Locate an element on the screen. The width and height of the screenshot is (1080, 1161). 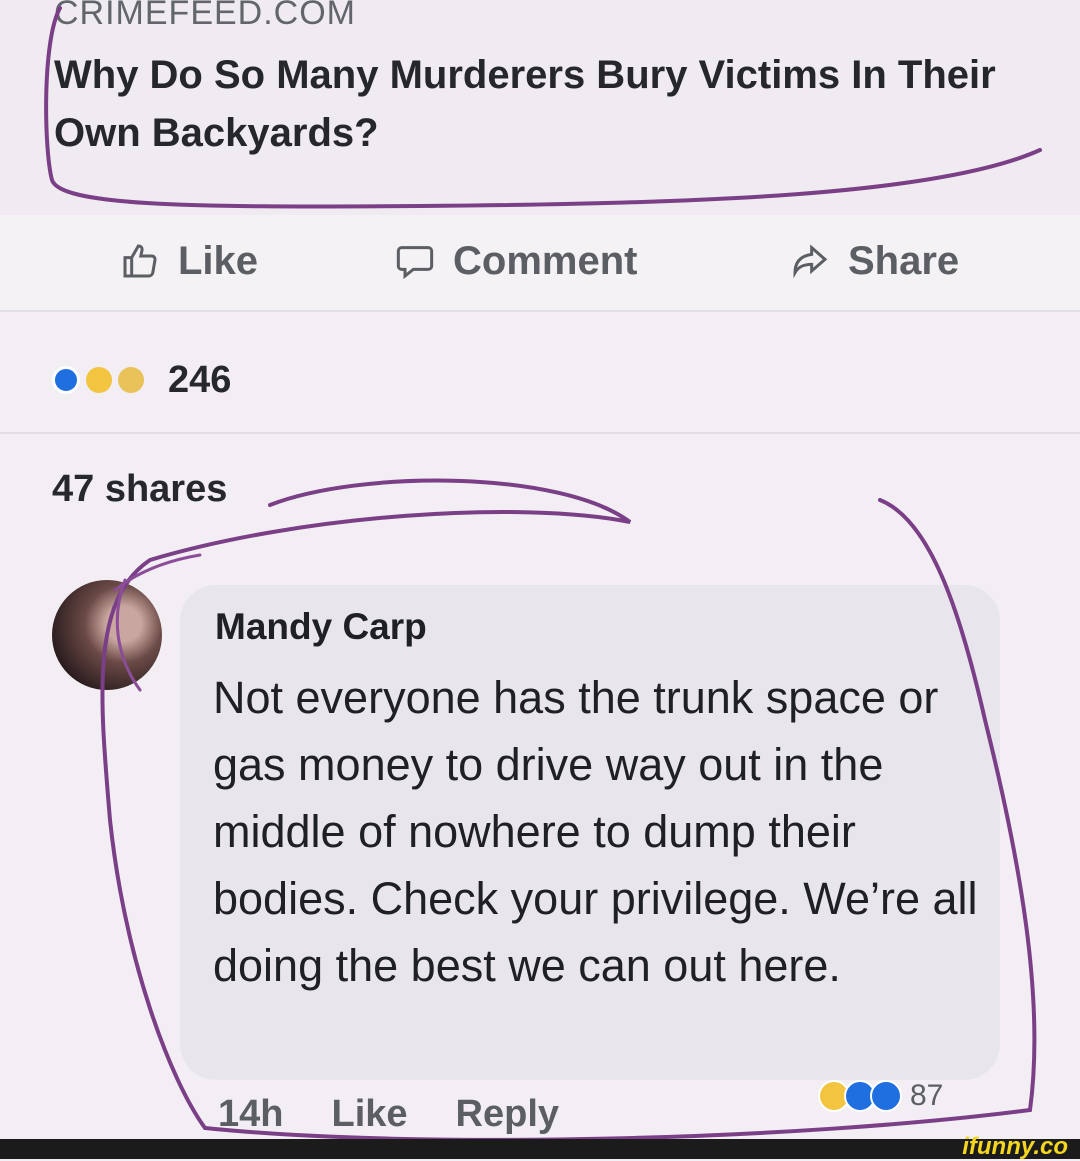
comment-bubble-icon is located at coordinates (415, 263).